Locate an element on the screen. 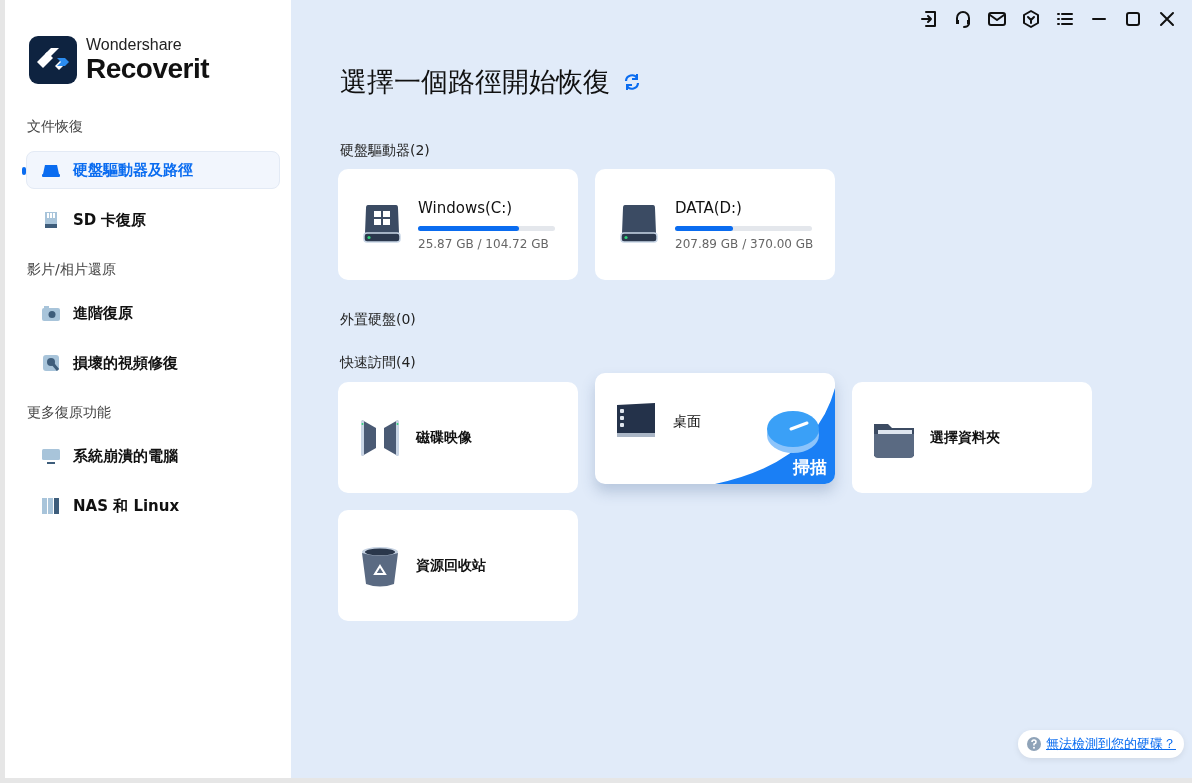 This screenshot has width=1192, height=783. location-card: 選擇資料夾 is located at coordinates (972, 437).